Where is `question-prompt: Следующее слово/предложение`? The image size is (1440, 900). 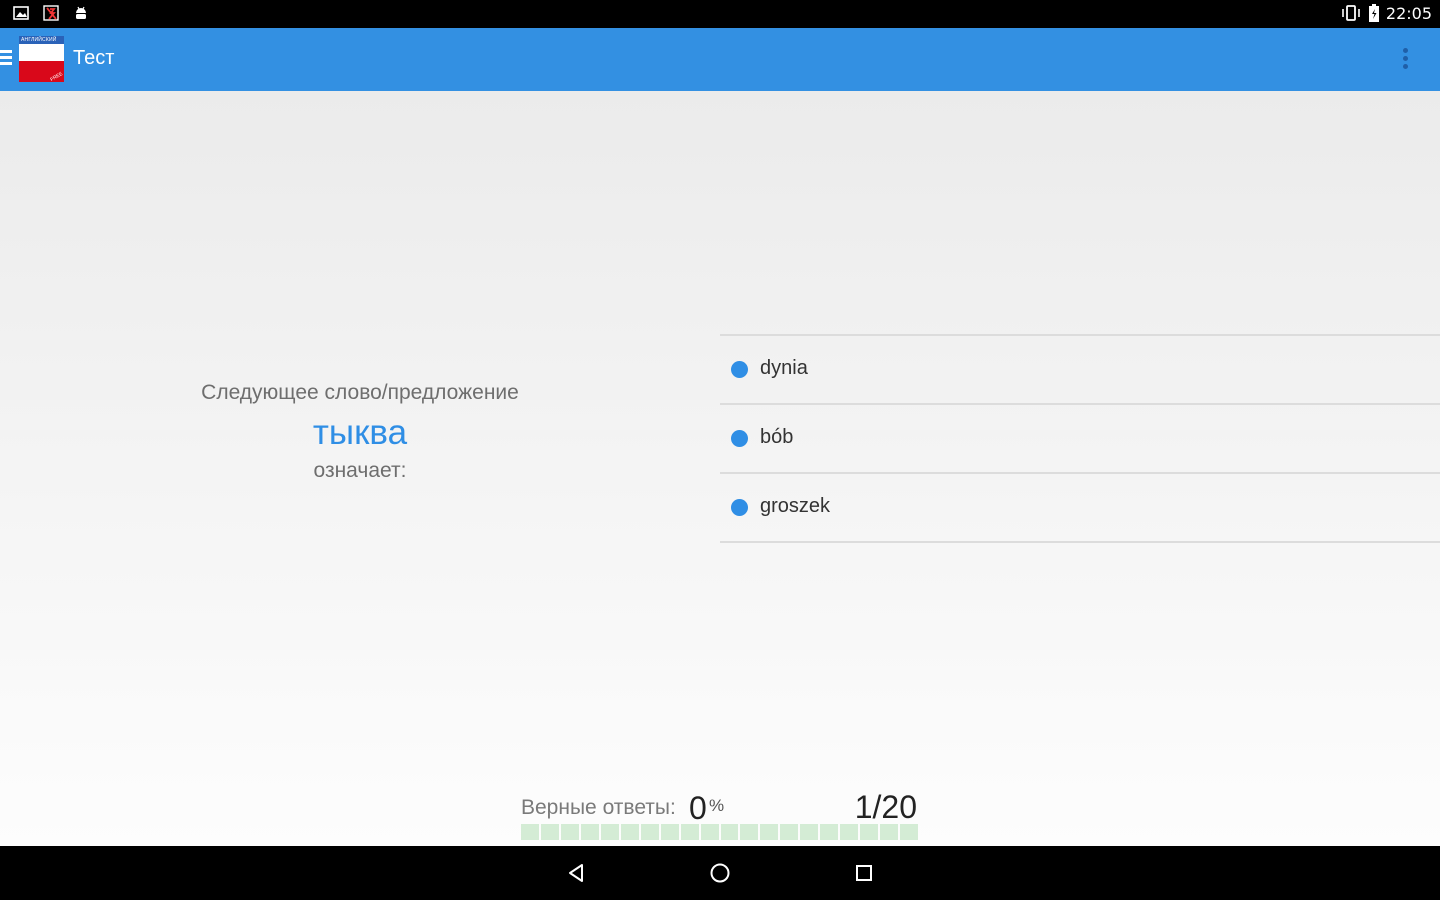 question-prompt: Следующее слово/предложение is located at coordinates (360, 392).